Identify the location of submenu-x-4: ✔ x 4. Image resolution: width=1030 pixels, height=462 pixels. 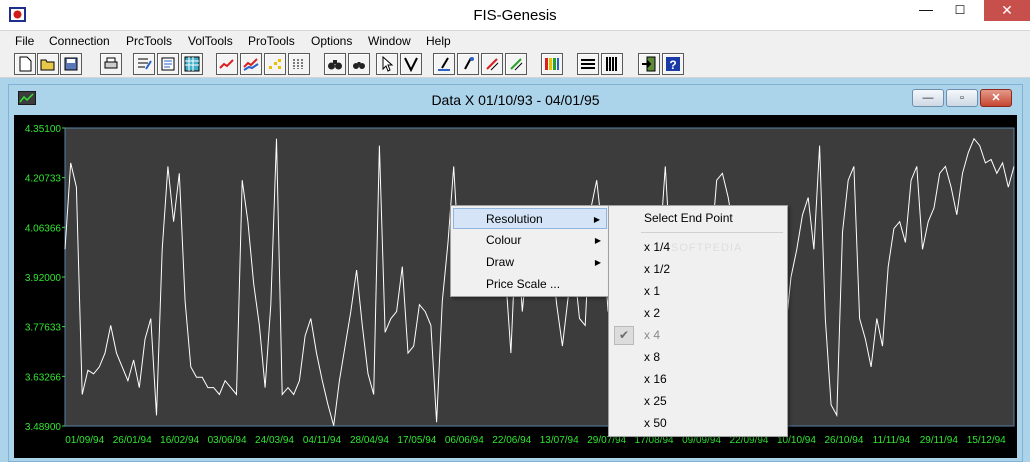
(698, 335).